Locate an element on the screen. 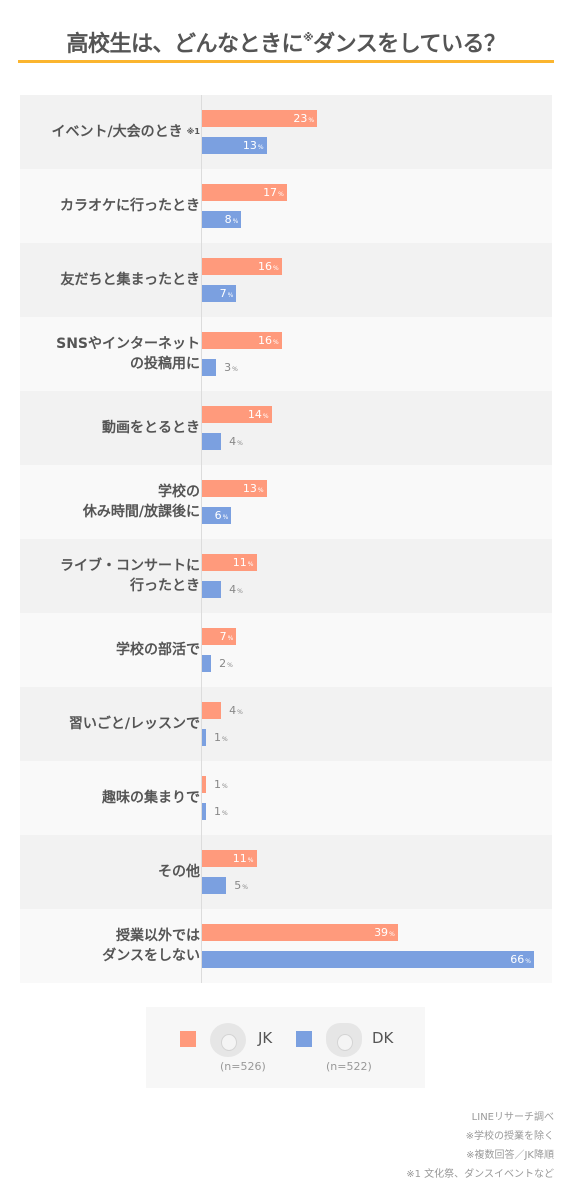 This screenshot has height=1200, width=572. data-label-value: 8 is located at coordinates (228, 219).